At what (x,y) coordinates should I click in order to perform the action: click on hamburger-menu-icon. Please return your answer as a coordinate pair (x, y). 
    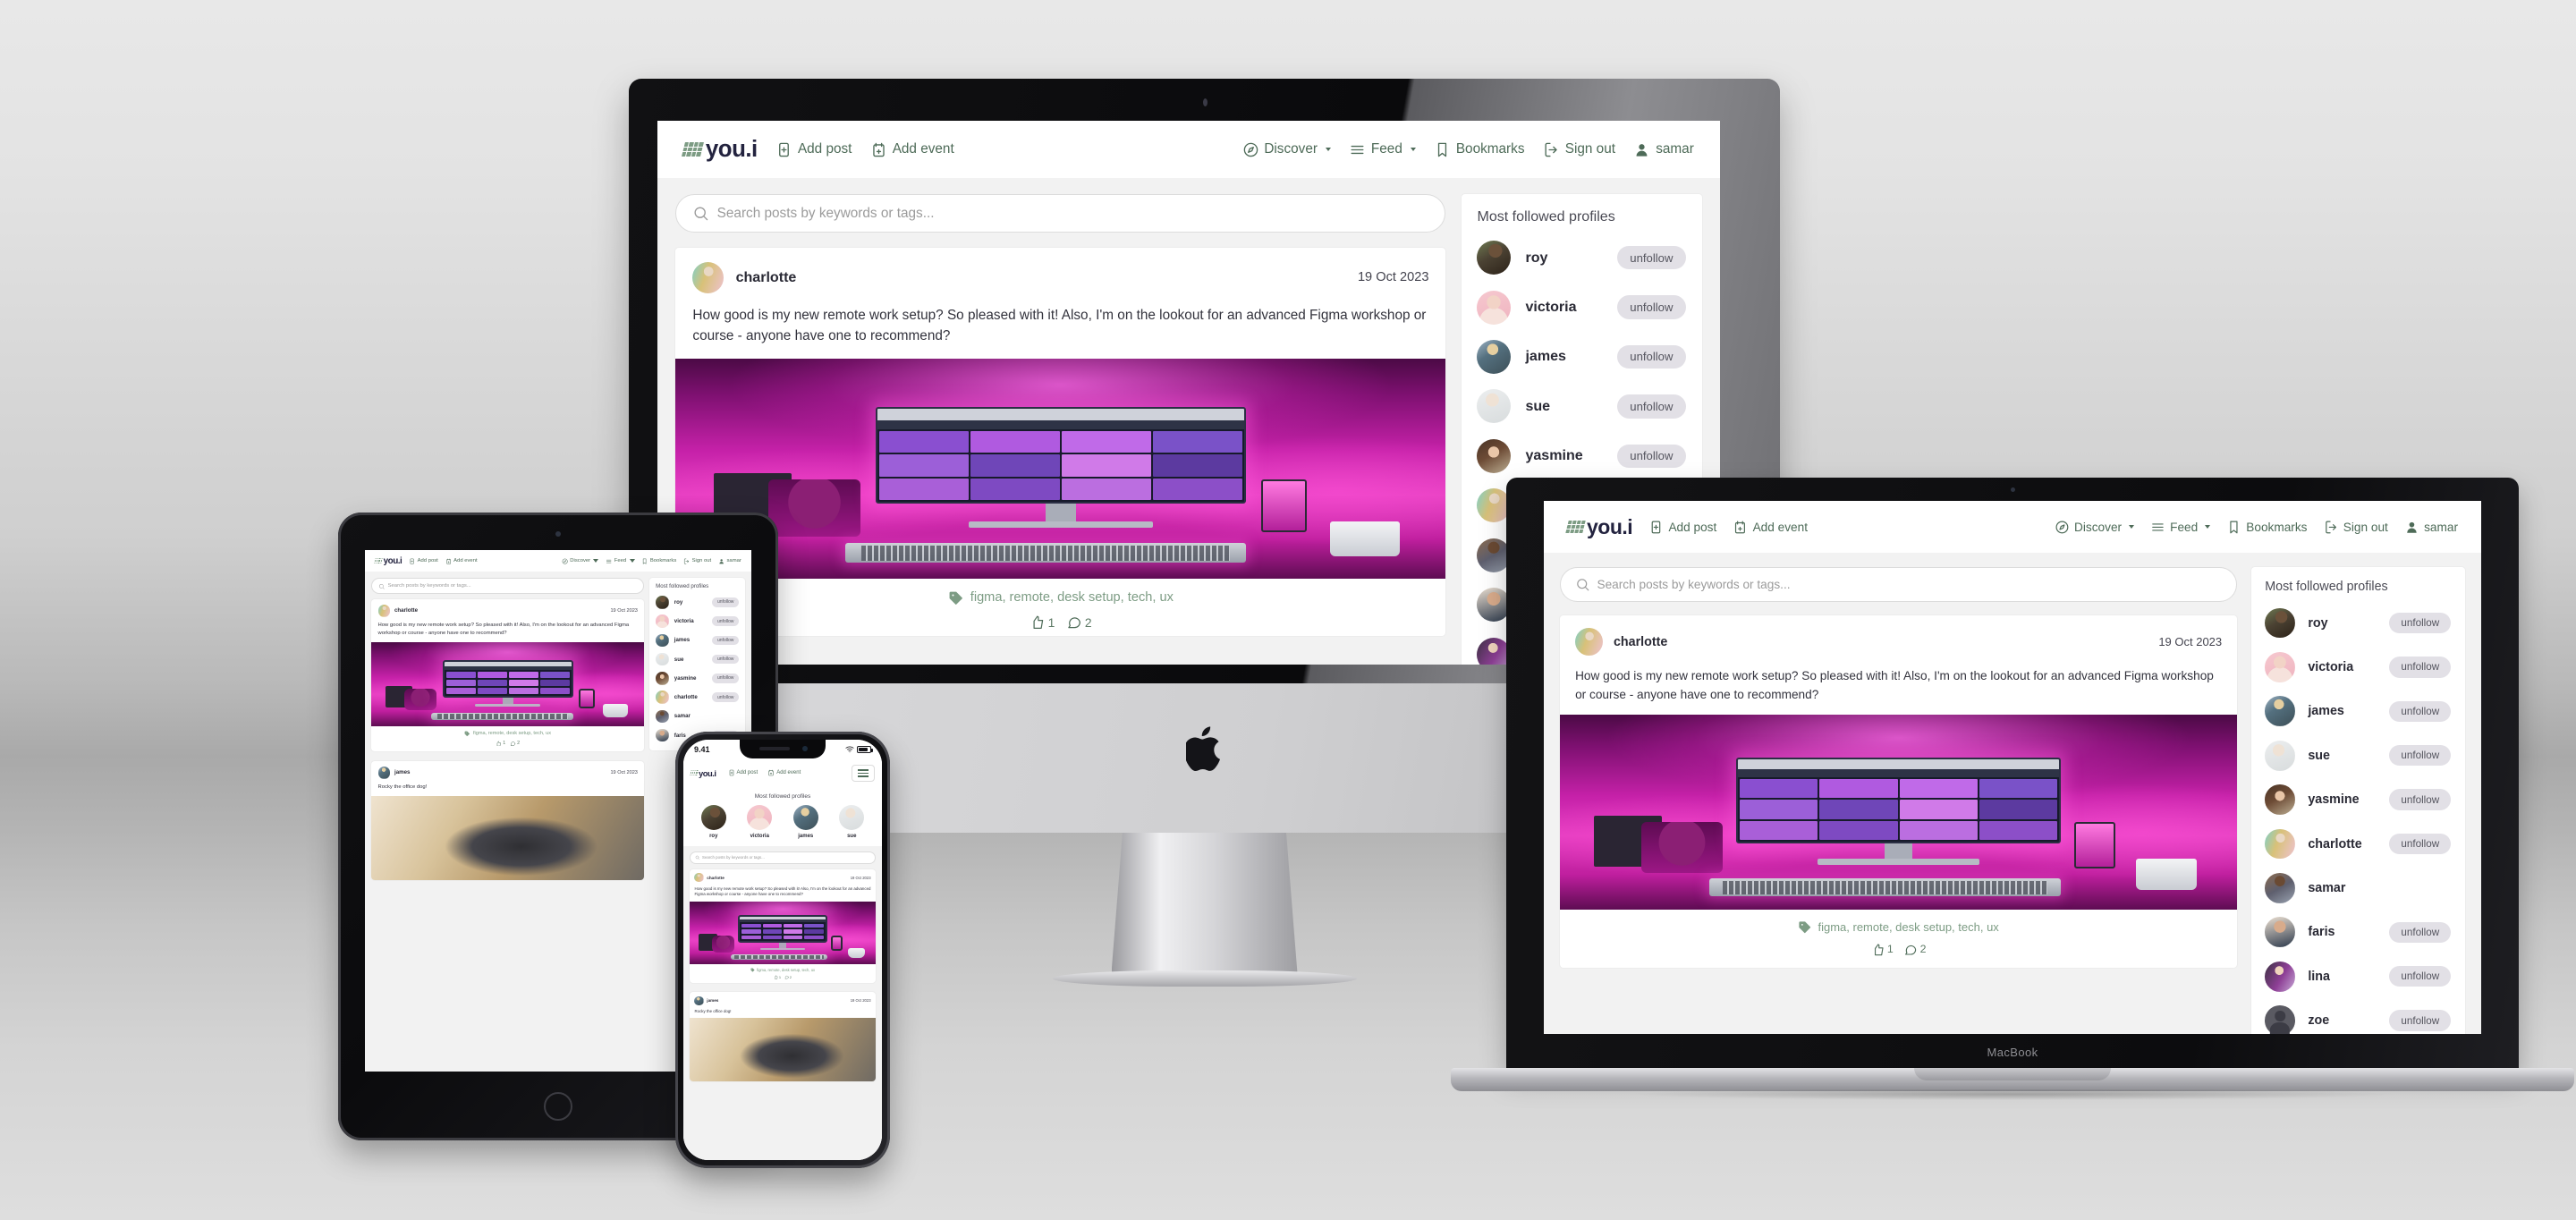
    Looking at the image, I should click on (863, 773).